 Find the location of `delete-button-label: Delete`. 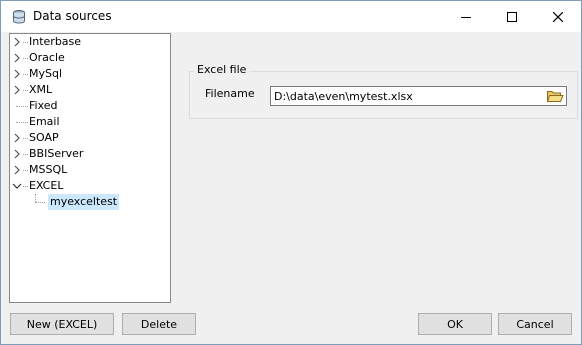

delete-button-label: Delete is located at coordinates (159, 324).